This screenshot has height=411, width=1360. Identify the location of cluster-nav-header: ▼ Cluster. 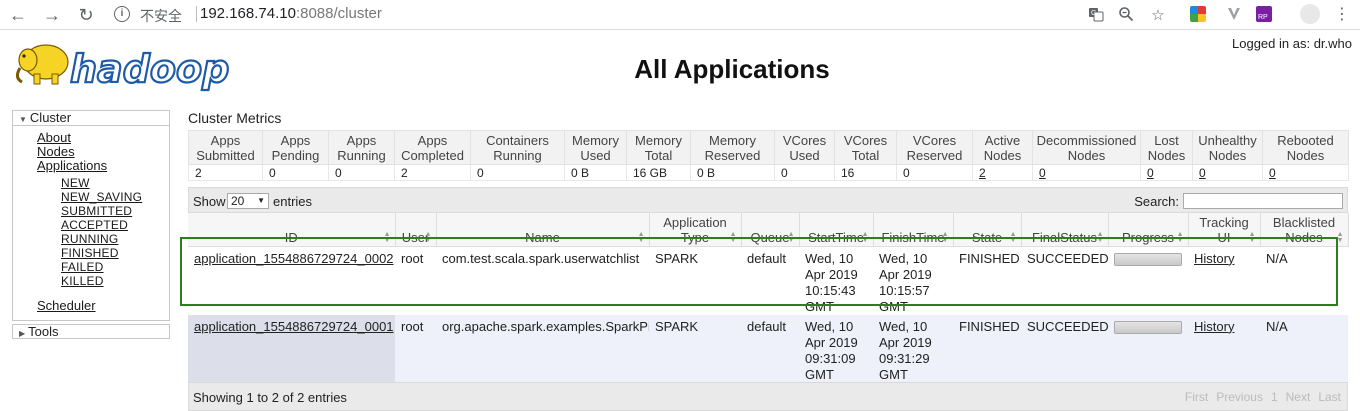
(91, 118).